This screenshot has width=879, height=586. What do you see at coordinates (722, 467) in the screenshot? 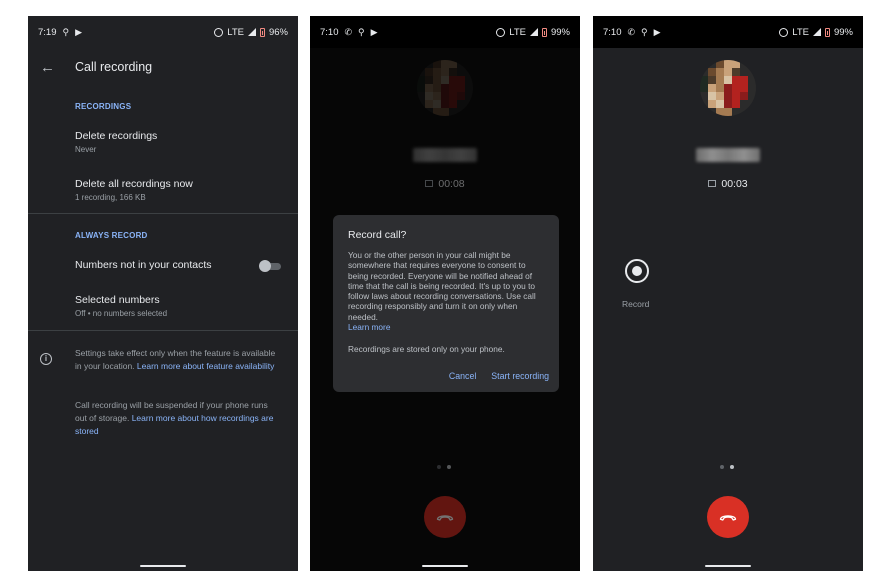
I see `page-dot` at bounding box center [722, 467].